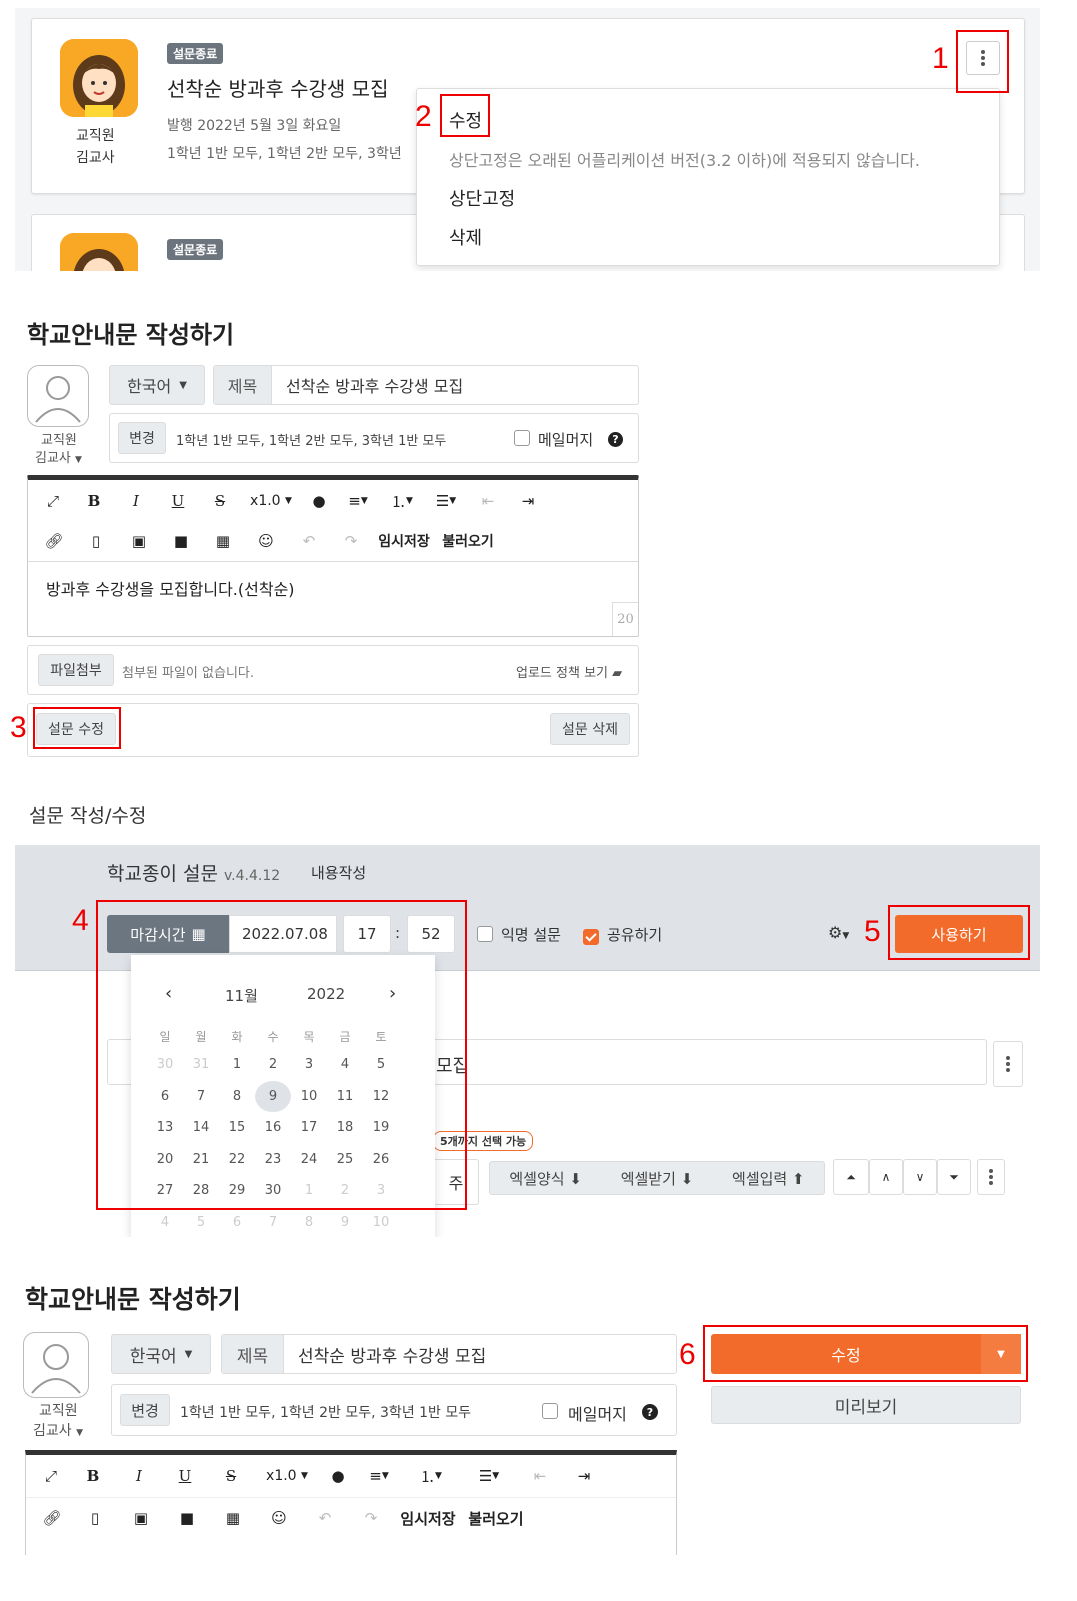 The image size is (1077, 1601). What do you see at coordinates (954, 1177) in the screenshot?
I see `move-bottom-icon: ⏷` at bounding box center [954, 1177].